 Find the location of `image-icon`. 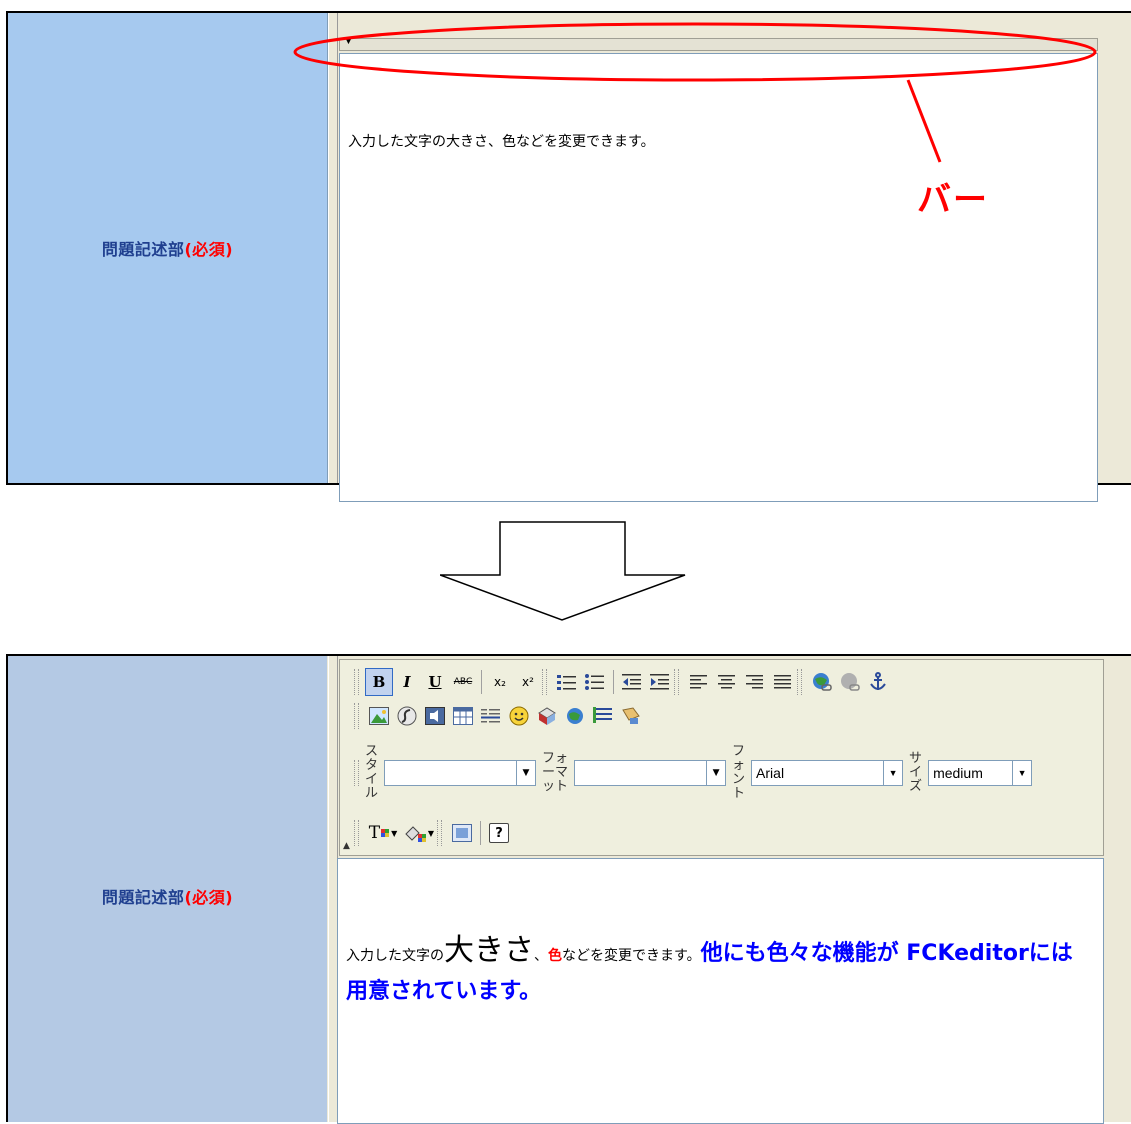

image-icon is located at coordinates (379, 716).